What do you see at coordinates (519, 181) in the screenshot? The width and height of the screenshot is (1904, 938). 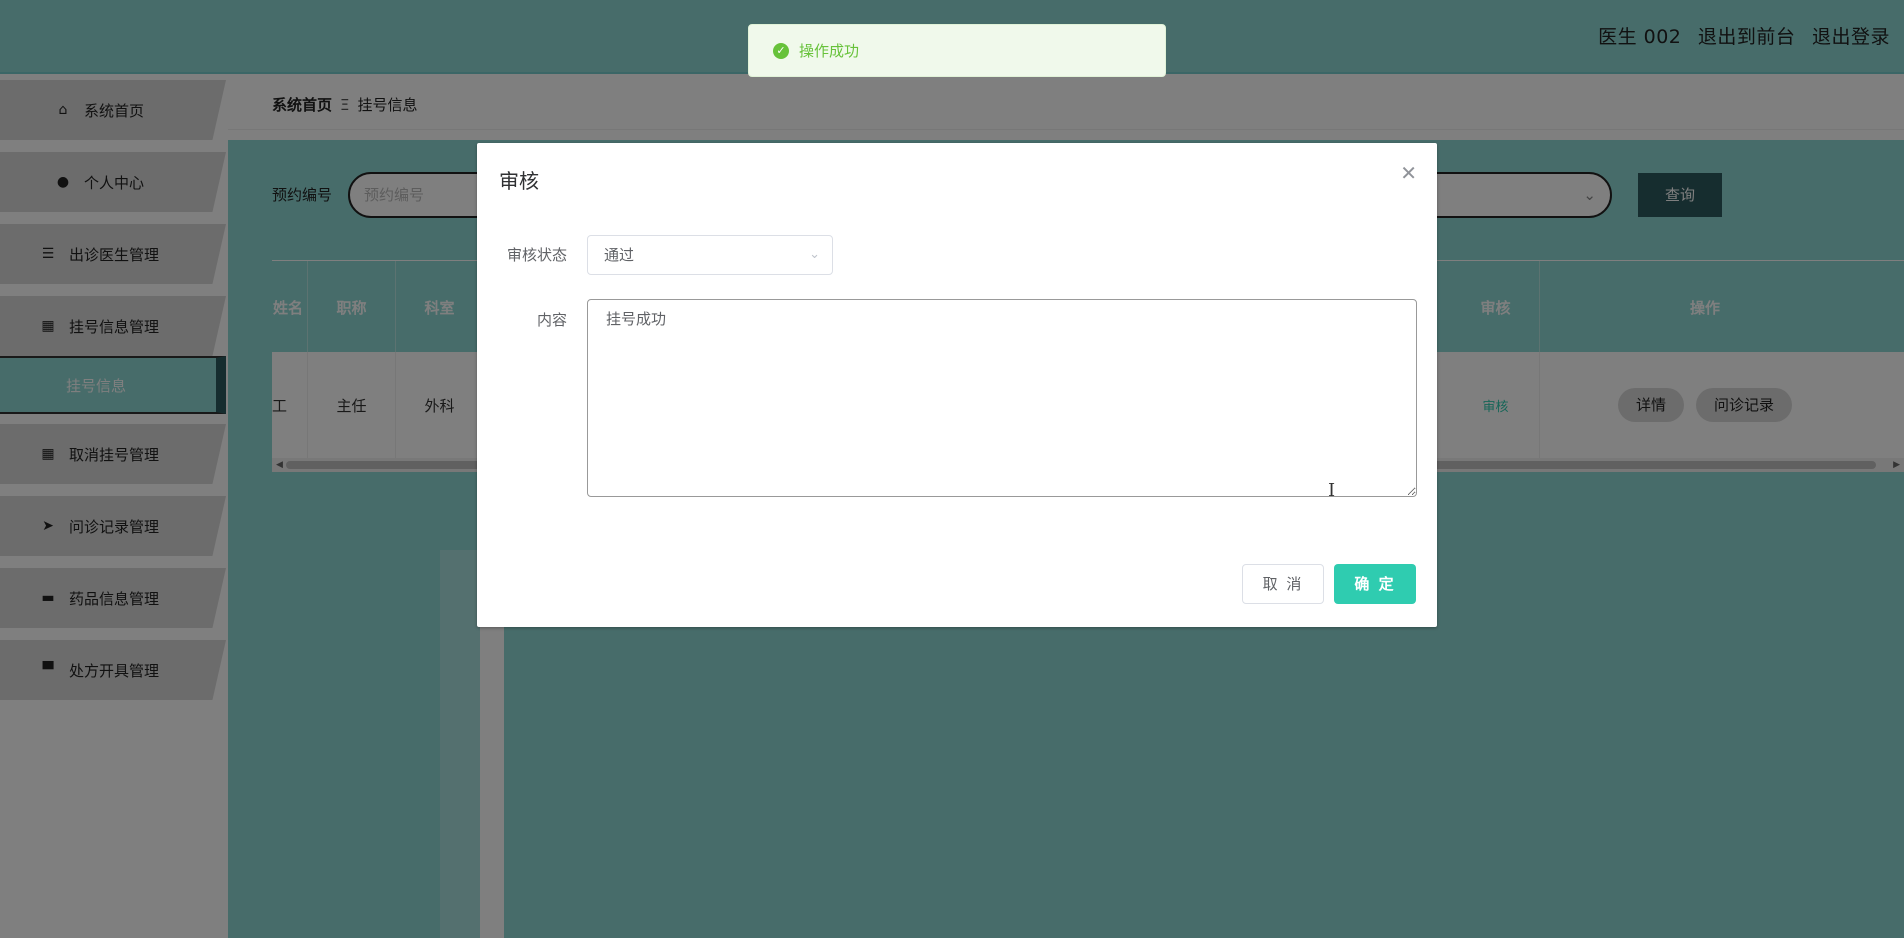 I see `dialog-title: 审核` at bounding box center [519, 181].